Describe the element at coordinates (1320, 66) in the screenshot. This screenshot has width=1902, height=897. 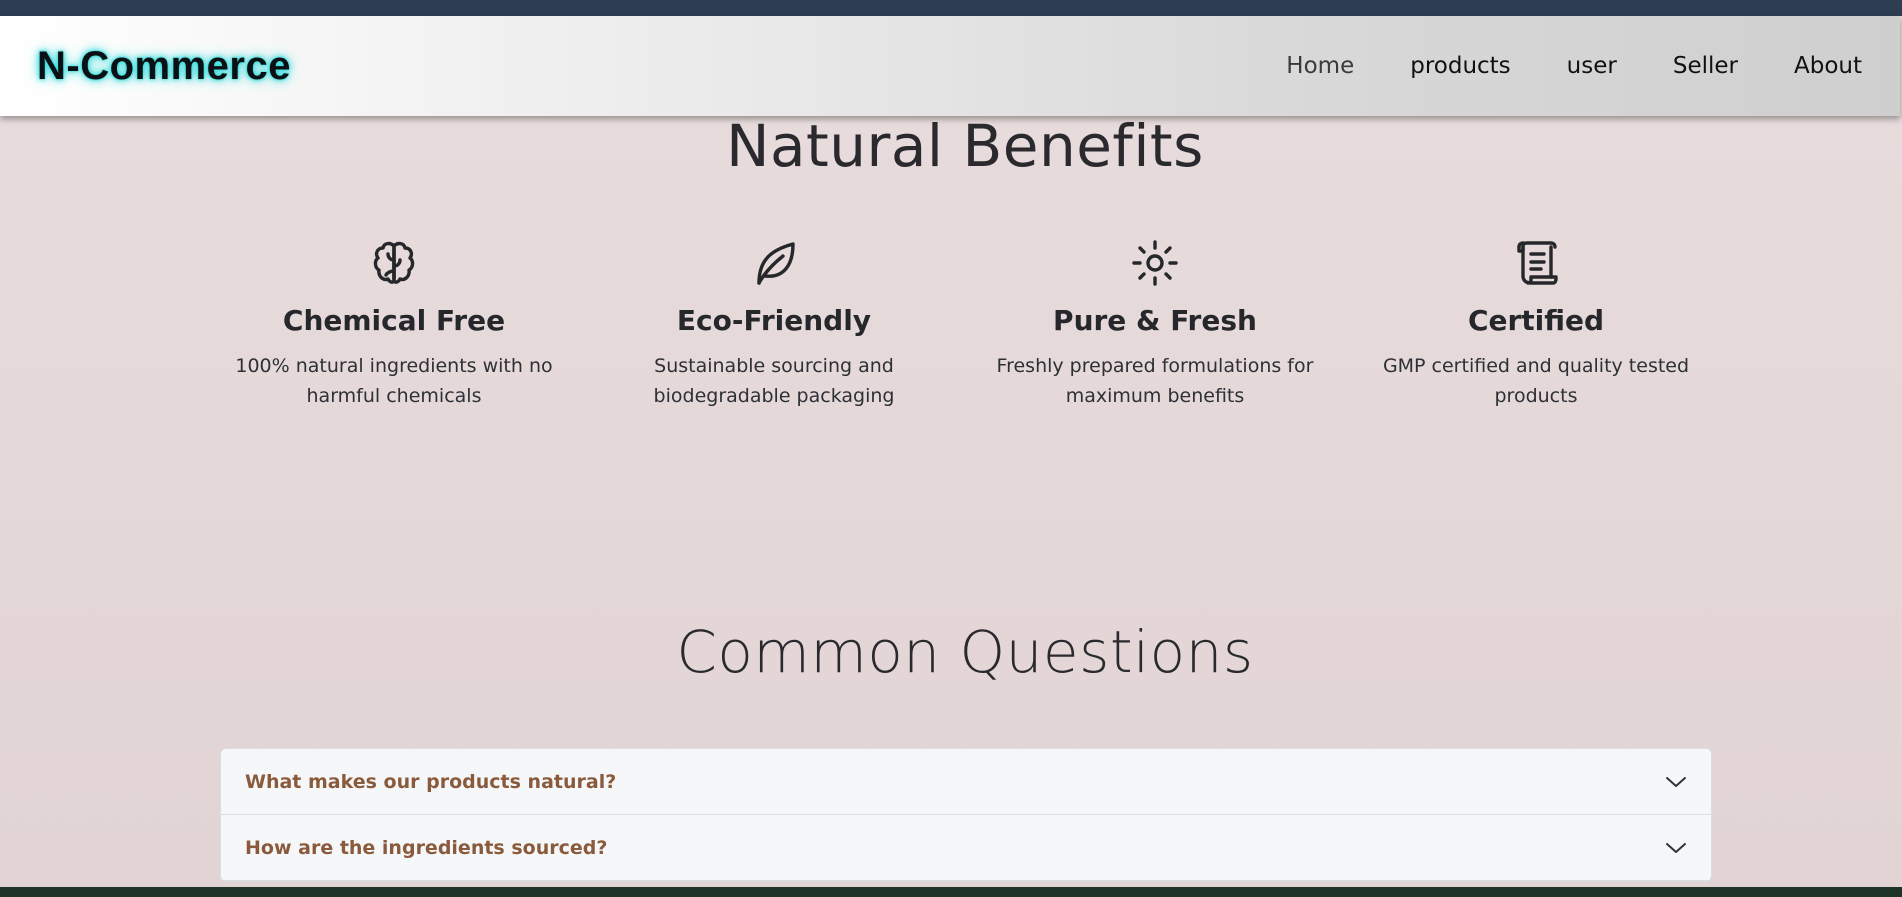
I see `nav-link-home: Home` at that location.